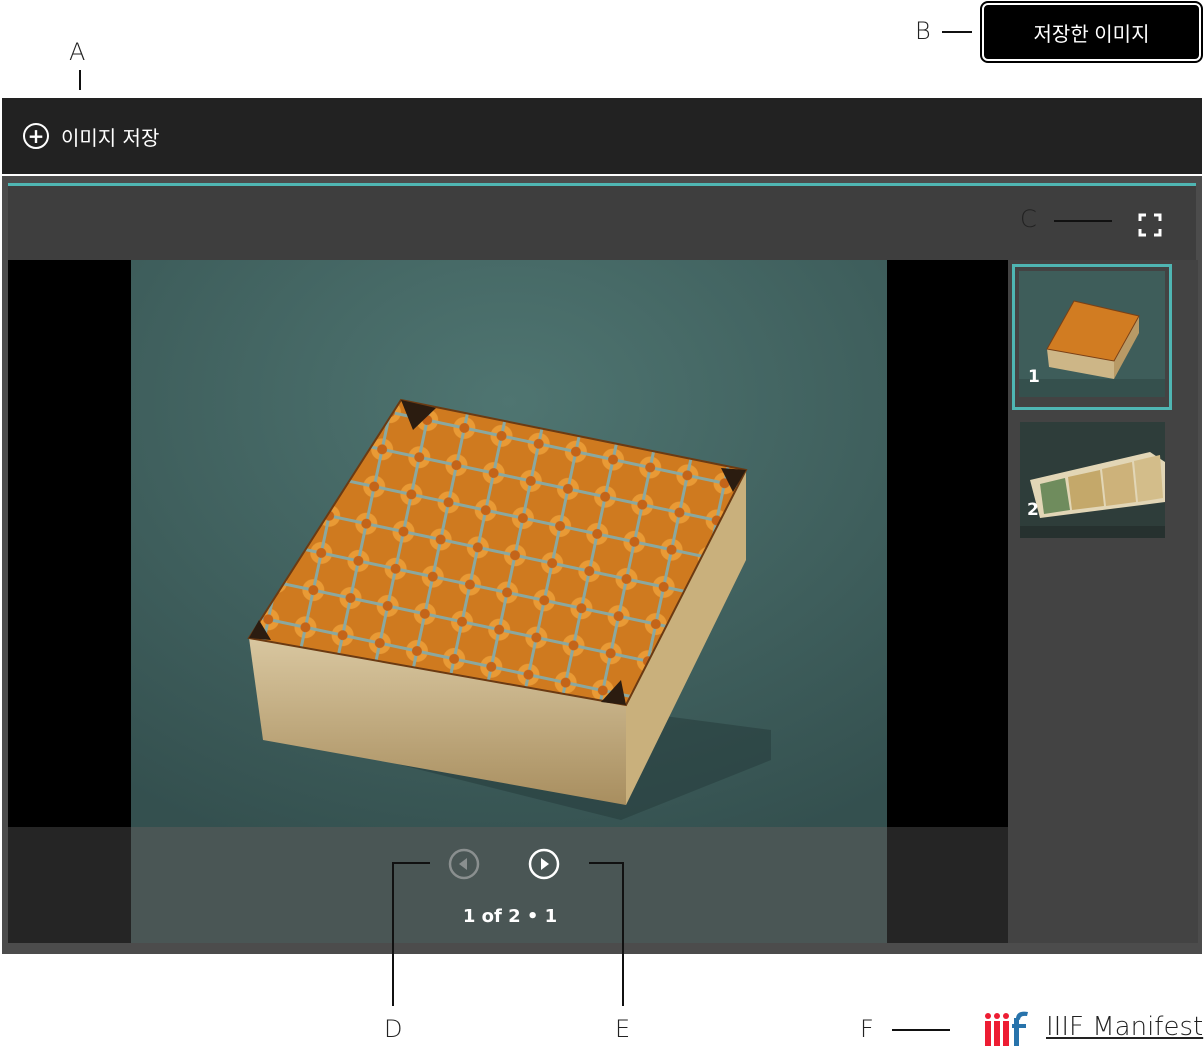 This screenshot has height=1050, width=1204. I want to click on next-circle-icon, so click(544, 864).